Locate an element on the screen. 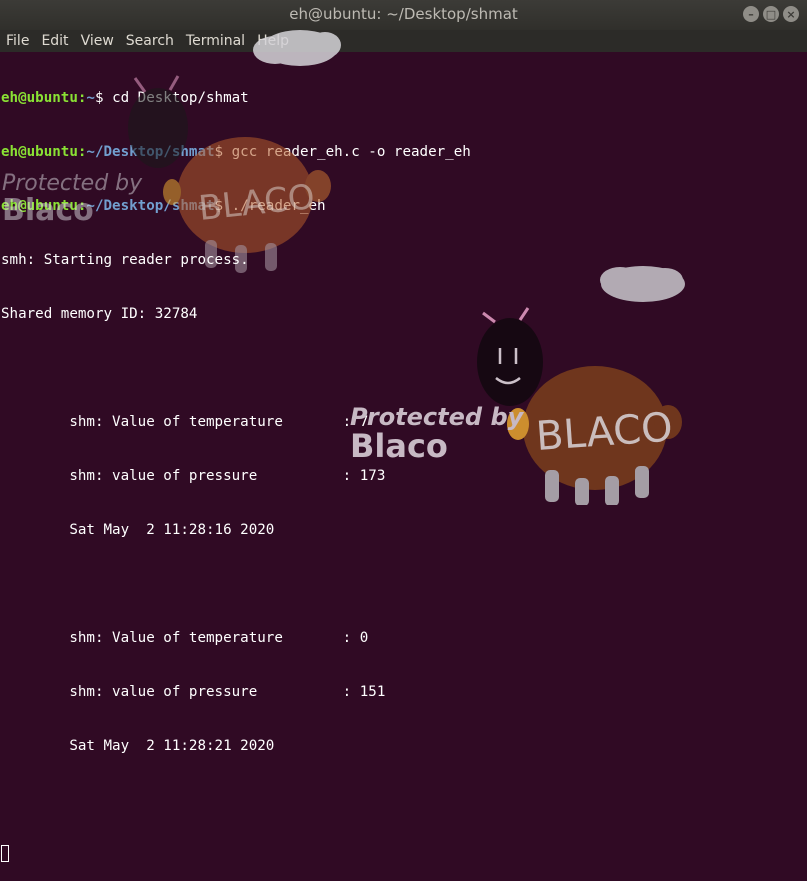 The height and width of the screenshot is (881, 807). menu-search: Search is located at coordinates (150, 41).